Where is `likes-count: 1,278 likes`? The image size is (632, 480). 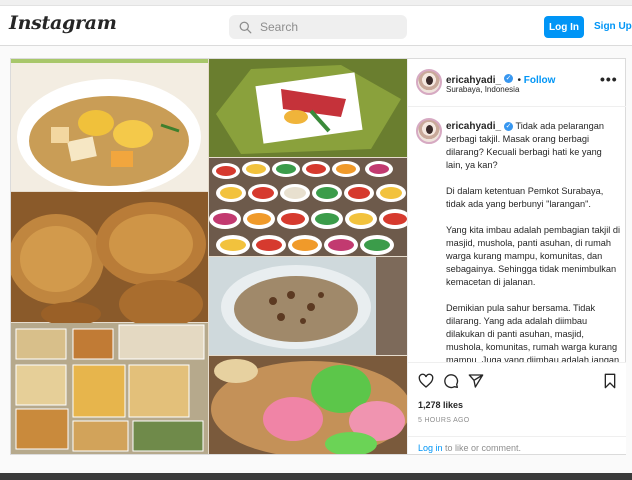
likes-count: 1,278 likes is located at coordinates (440, 405).